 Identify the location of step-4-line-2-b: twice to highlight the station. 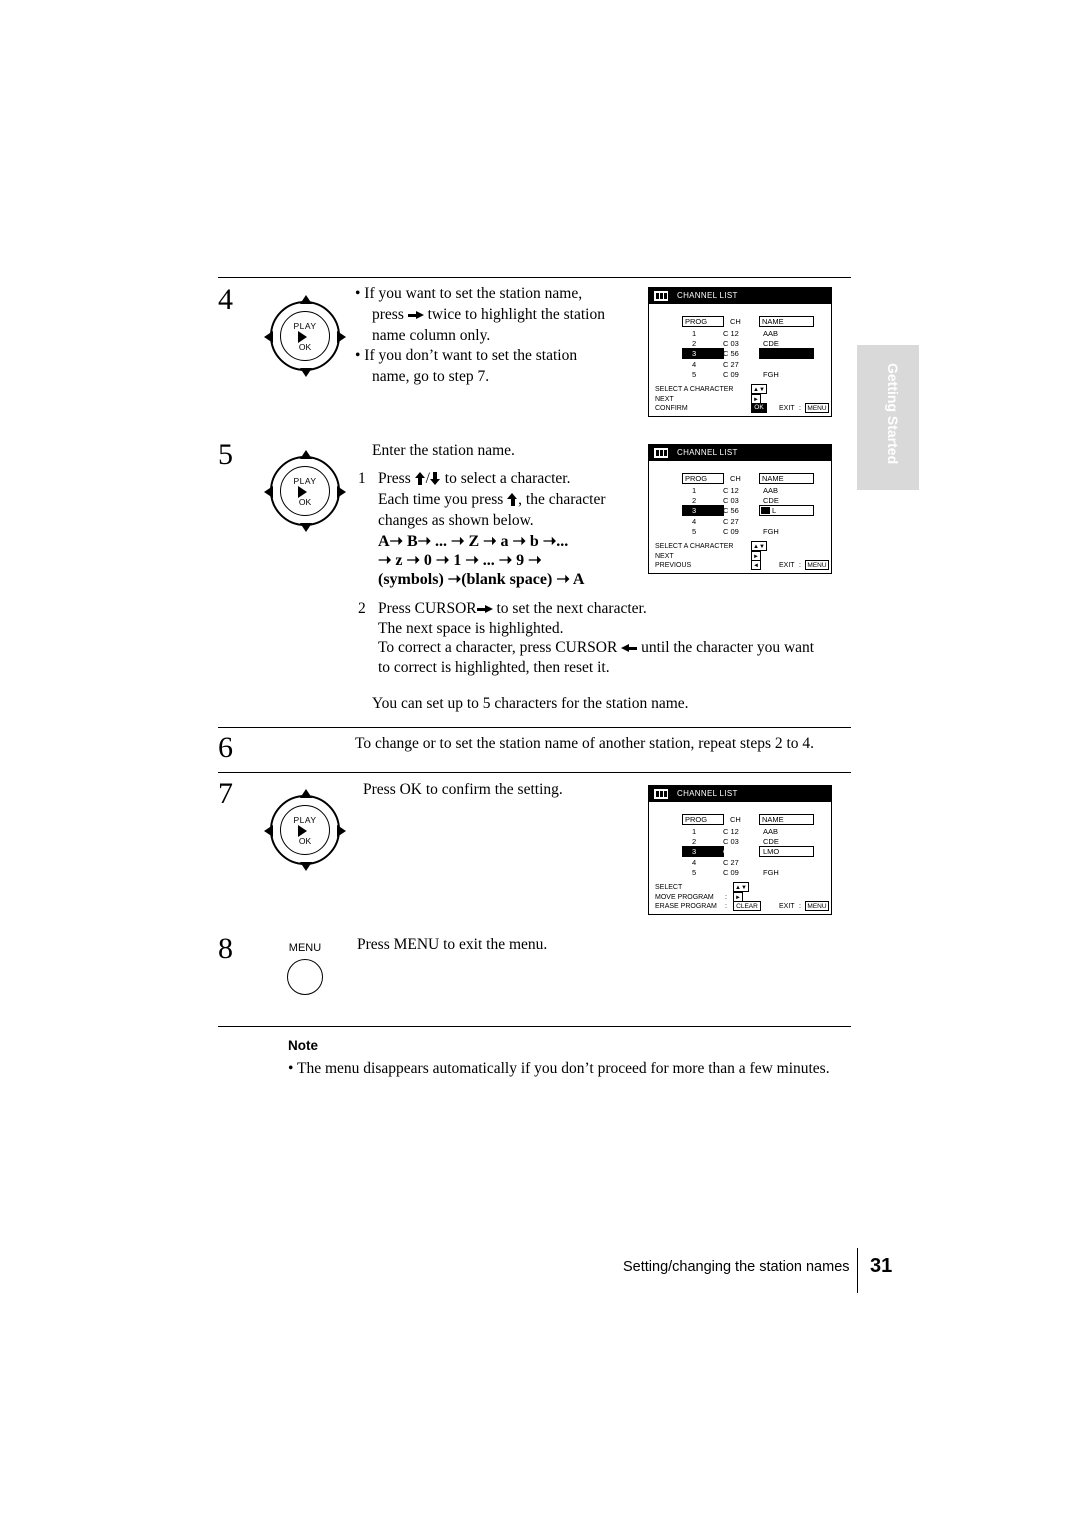
(516, 314).